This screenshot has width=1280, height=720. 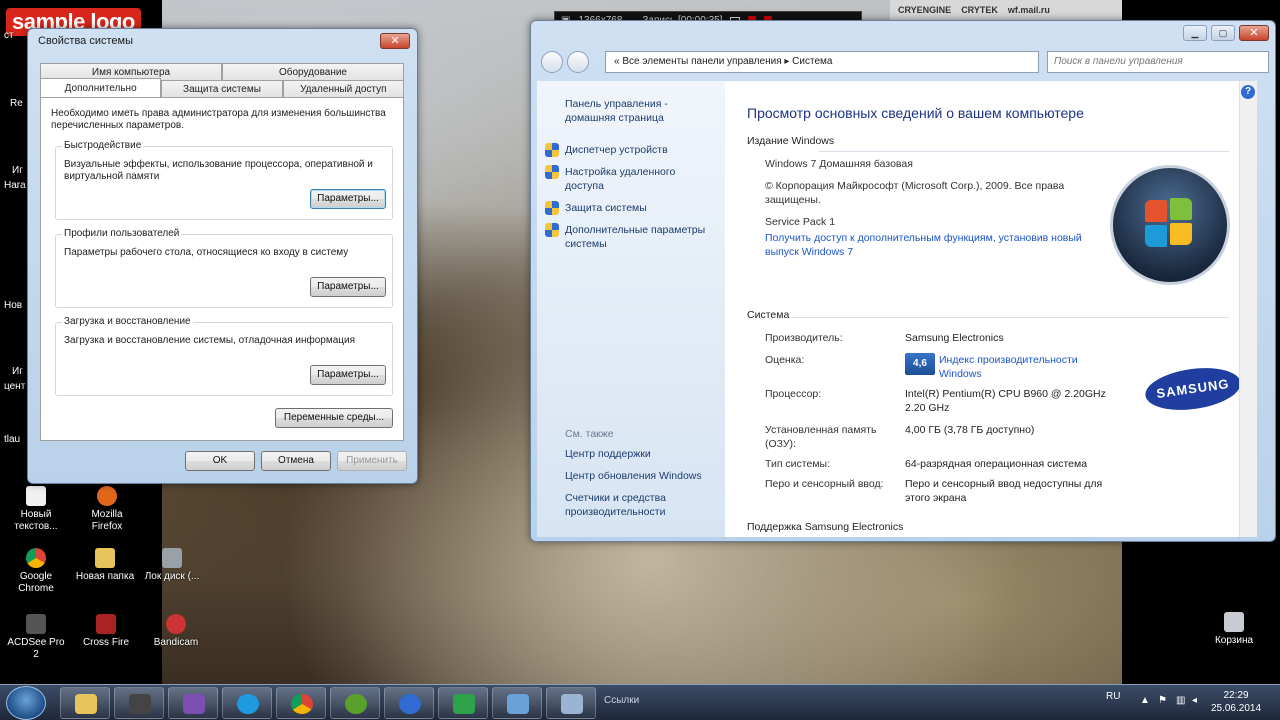 I want to click on logo-flag-green, so click(x=1181, y=209).